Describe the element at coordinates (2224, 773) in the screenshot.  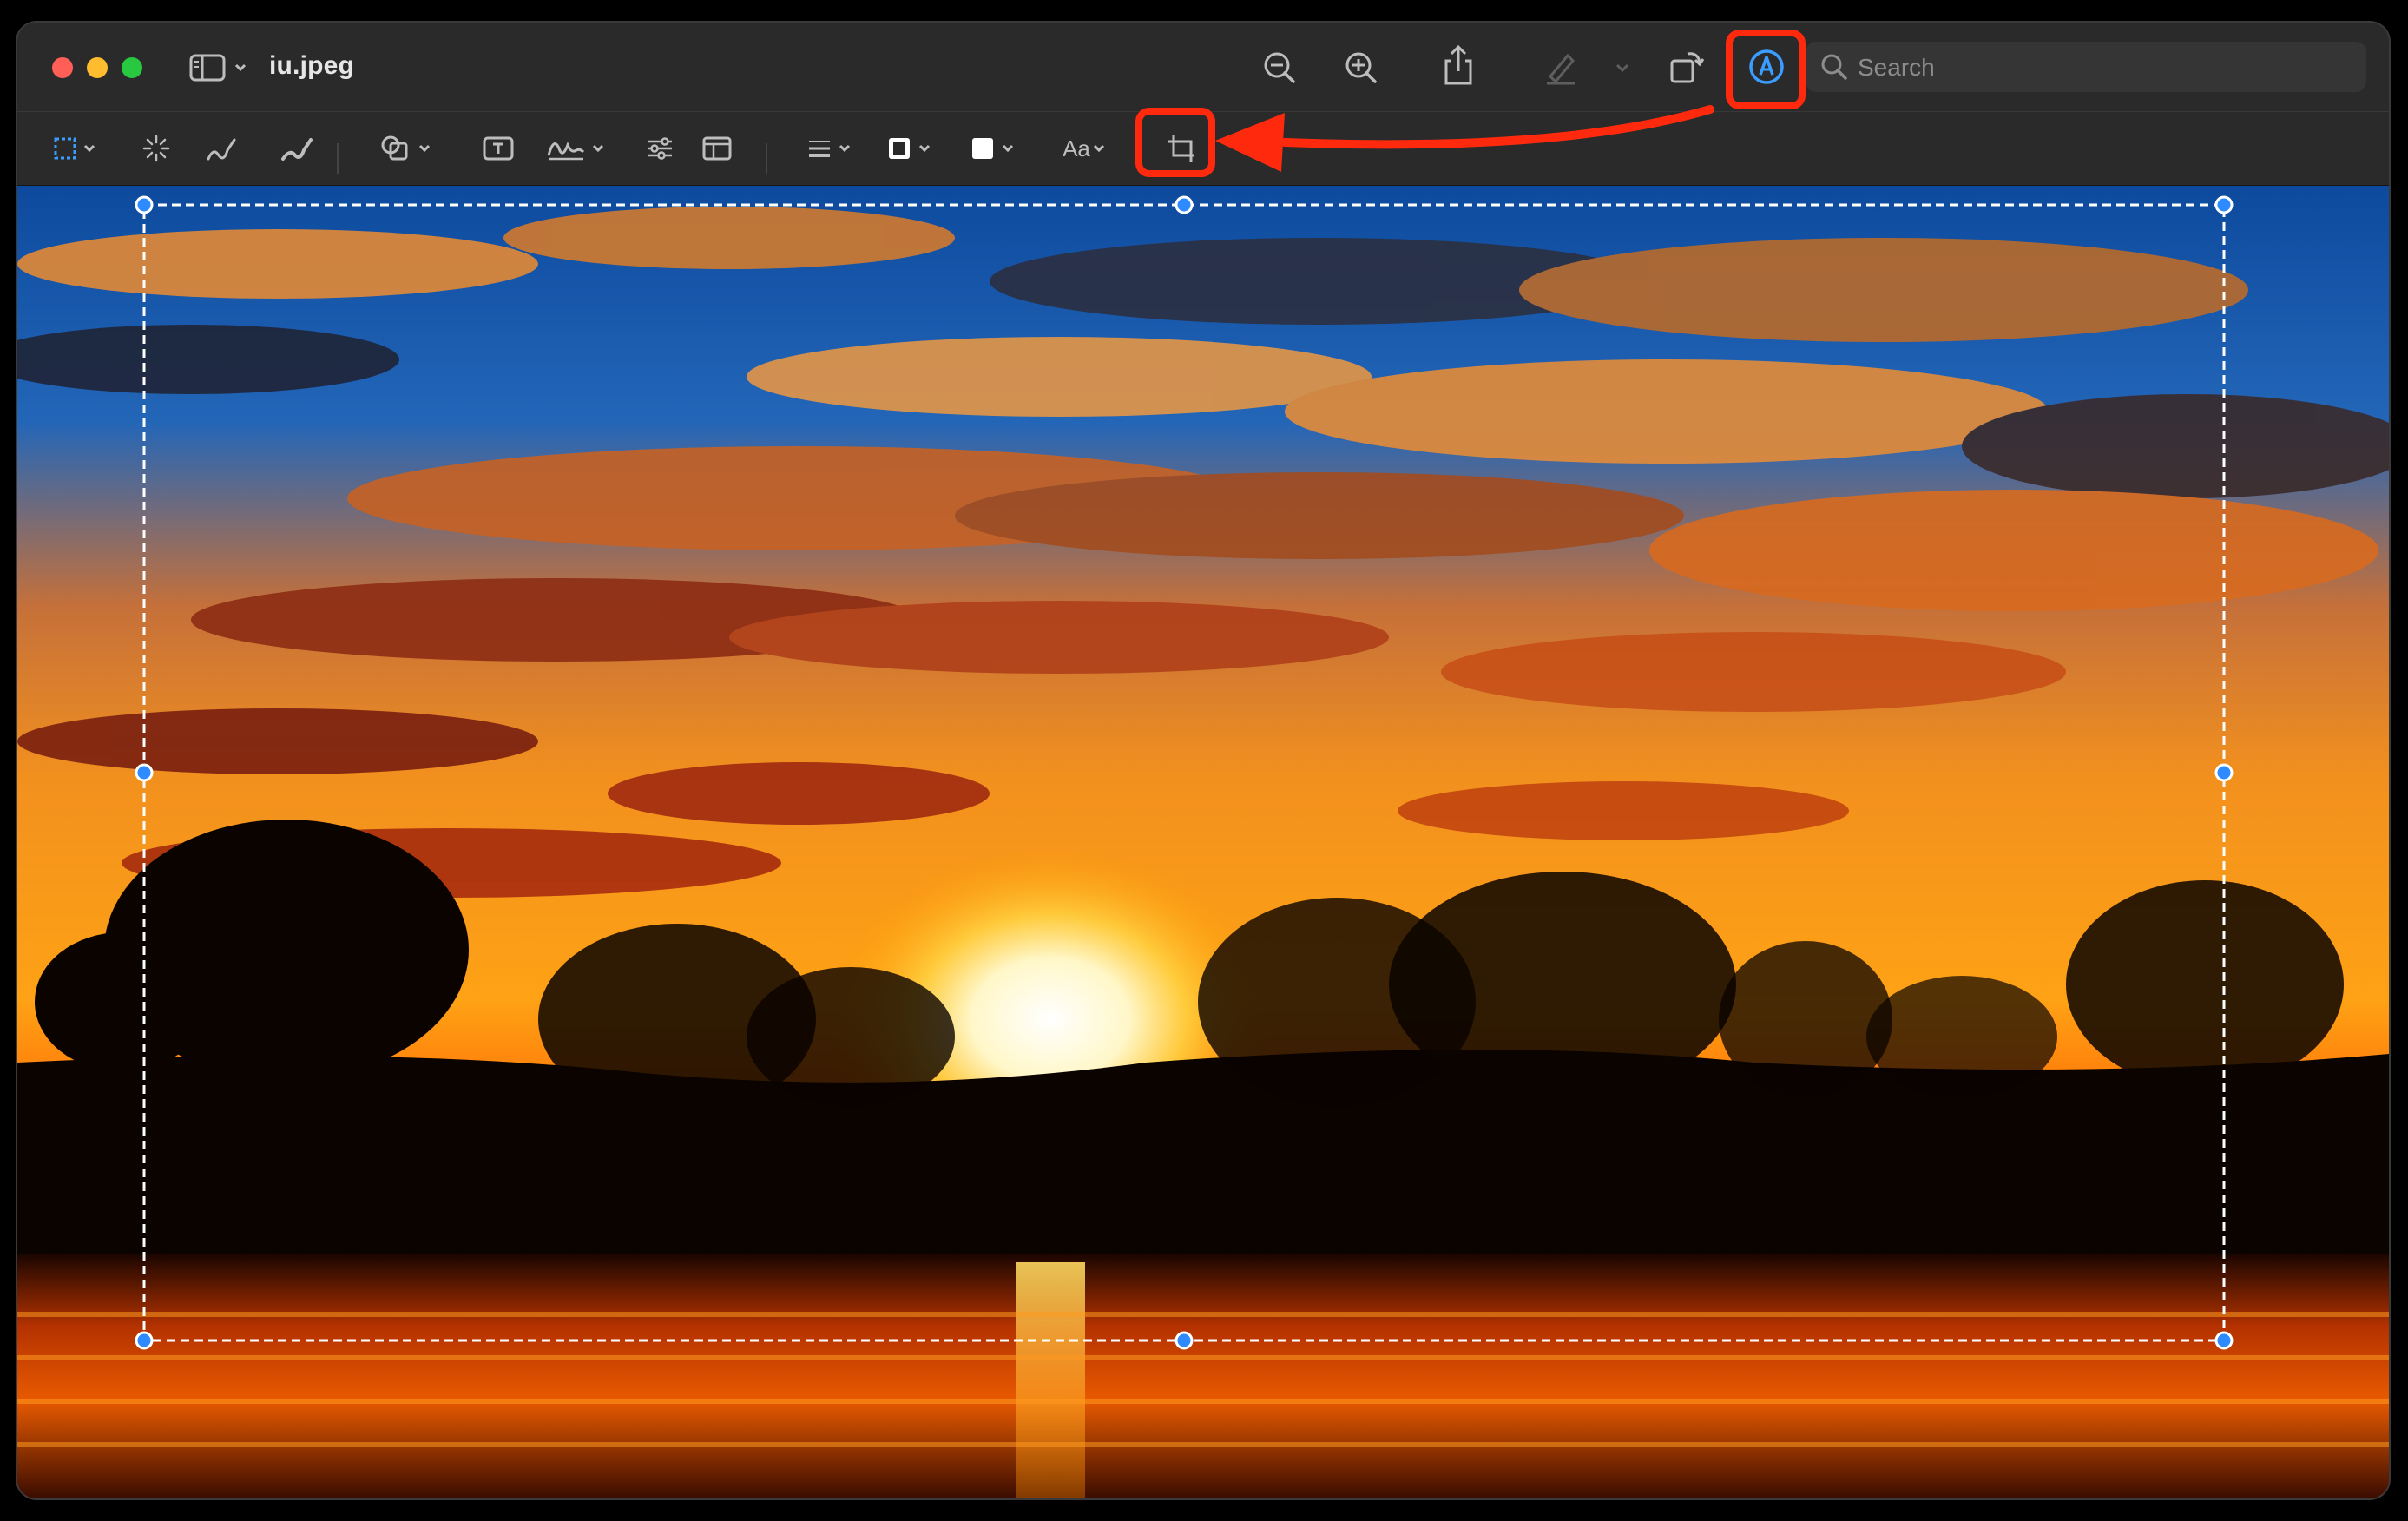
I see `selection-handle-right` at that location.